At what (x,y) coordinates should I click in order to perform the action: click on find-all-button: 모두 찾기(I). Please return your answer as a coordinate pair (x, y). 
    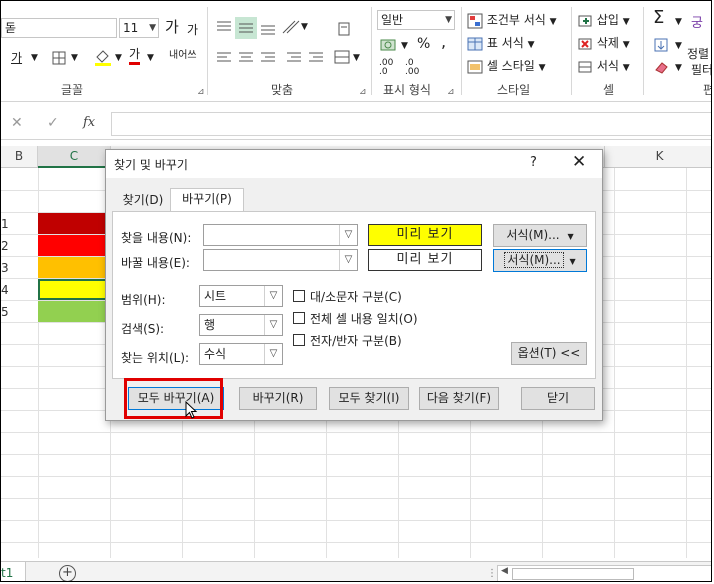
    Looking at the image, I should click on (369, 398).